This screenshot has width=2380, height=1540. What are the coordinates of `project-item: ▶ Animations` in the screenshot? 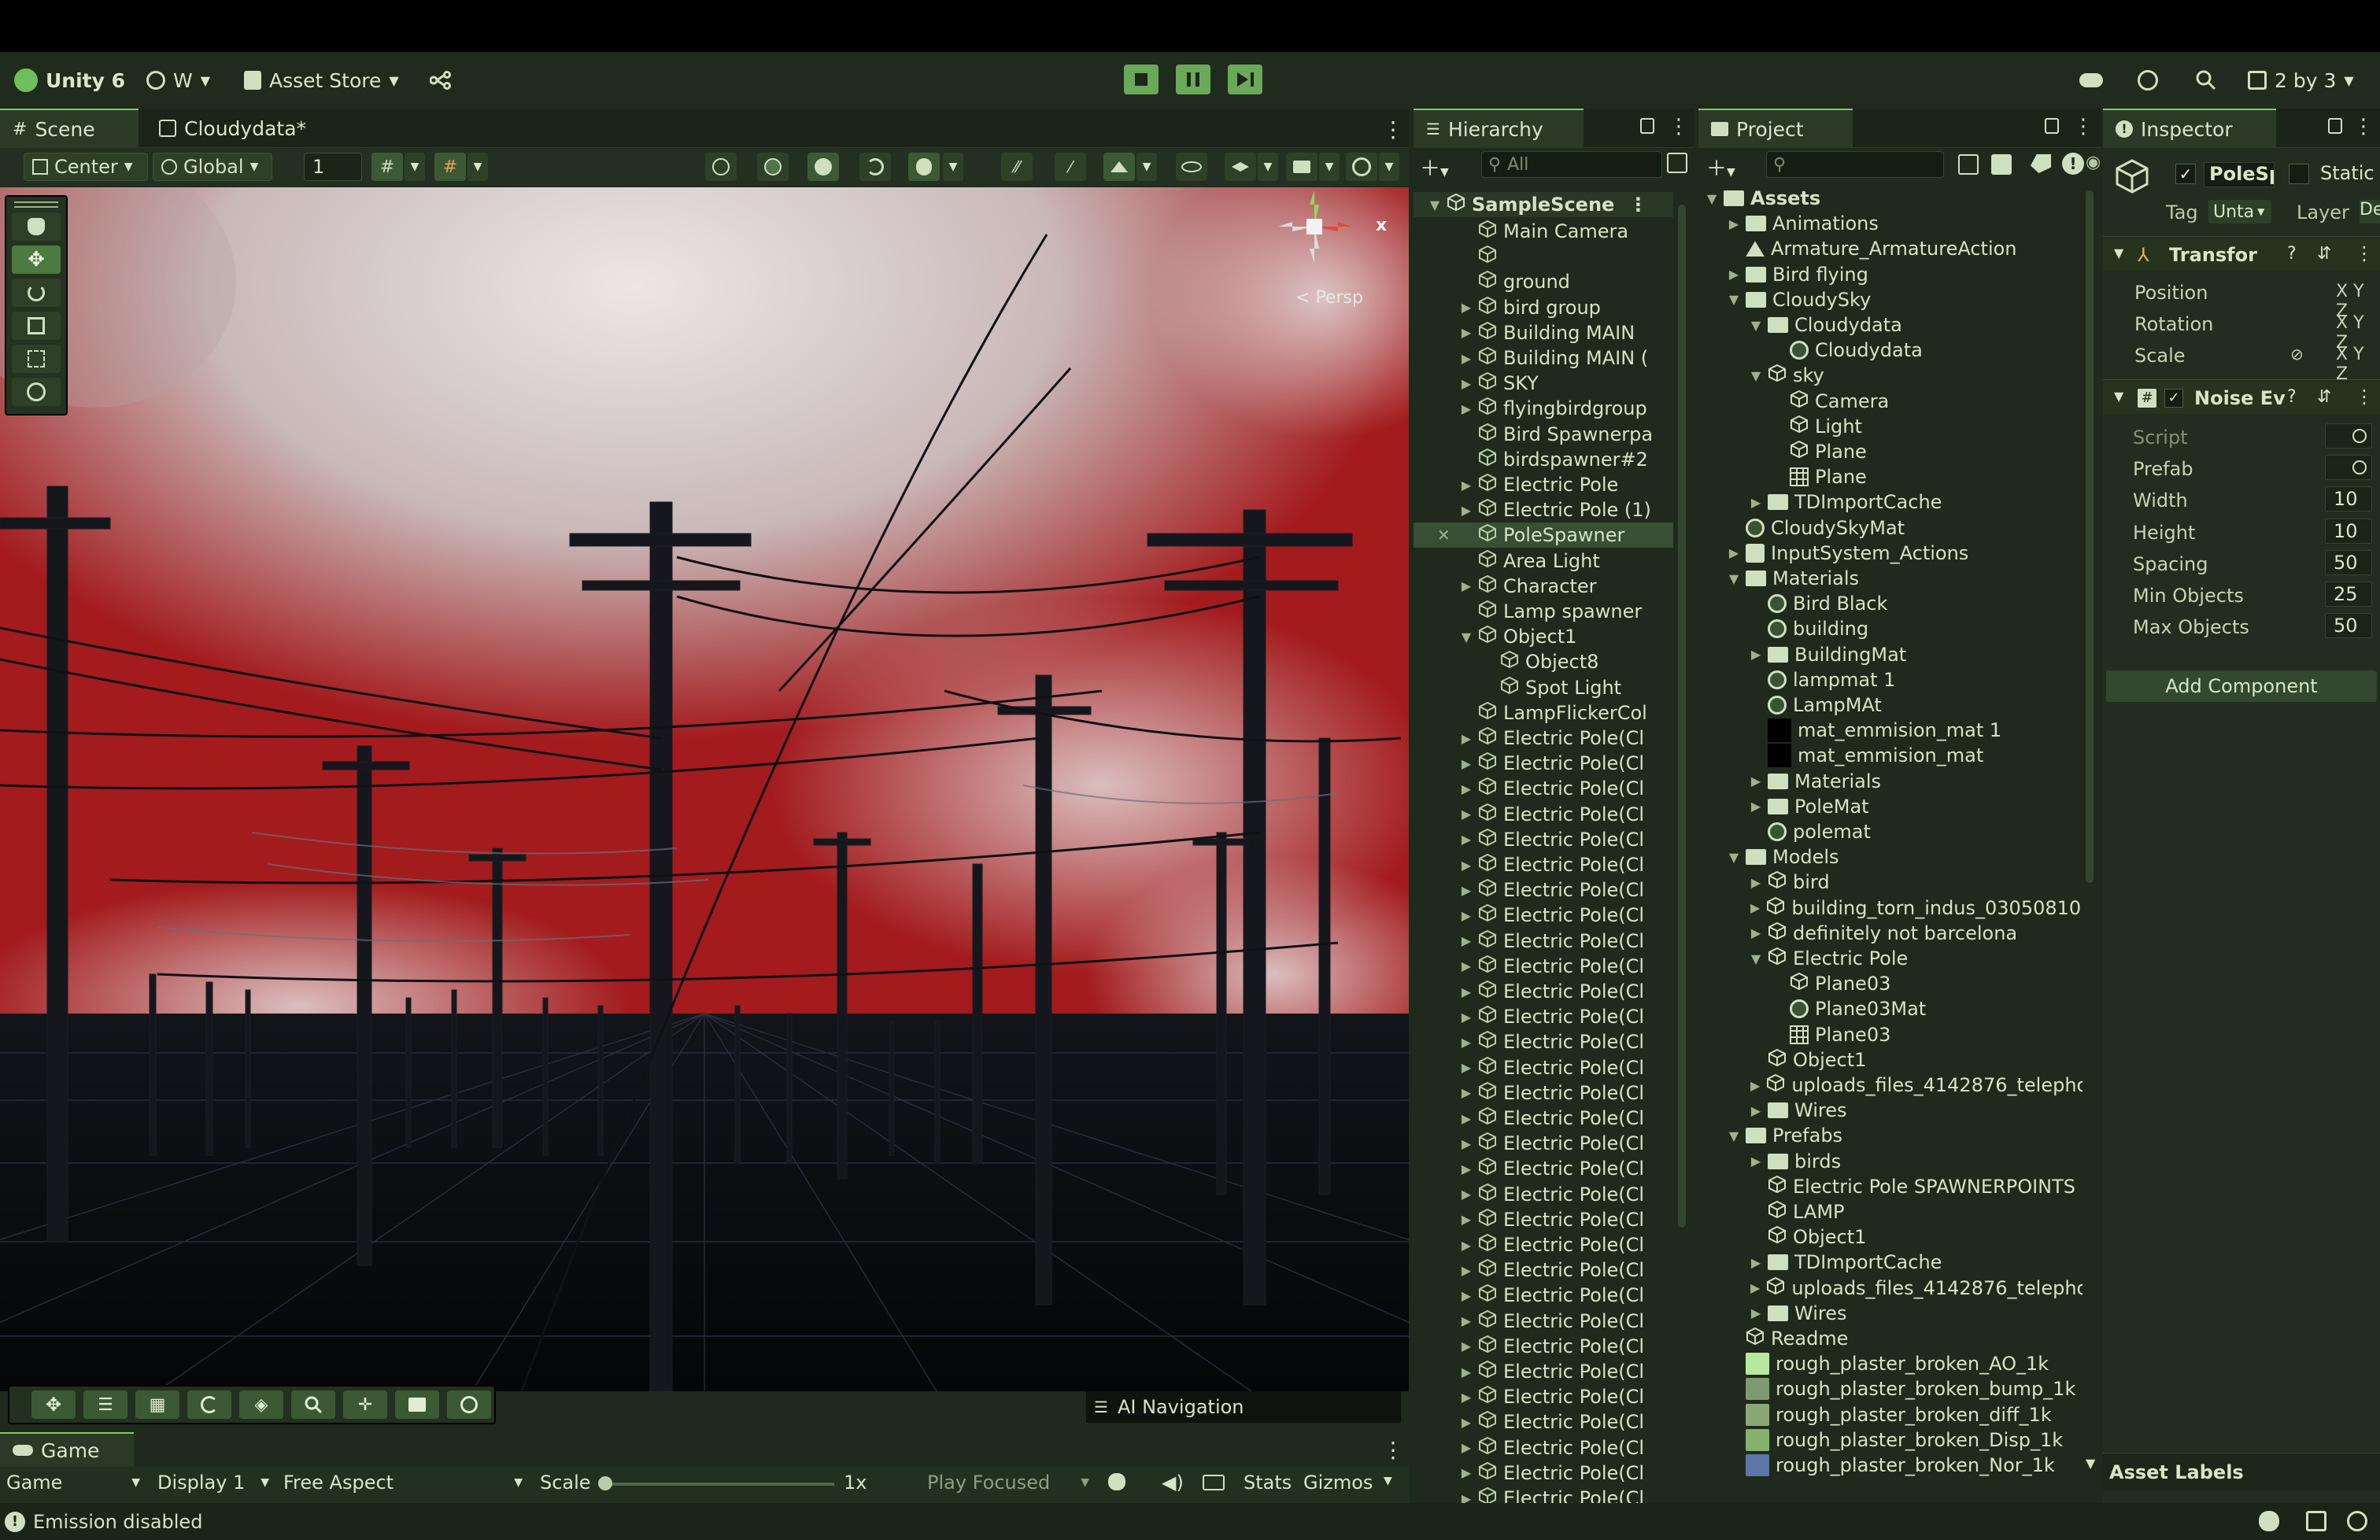 It's located at (1890, 223).